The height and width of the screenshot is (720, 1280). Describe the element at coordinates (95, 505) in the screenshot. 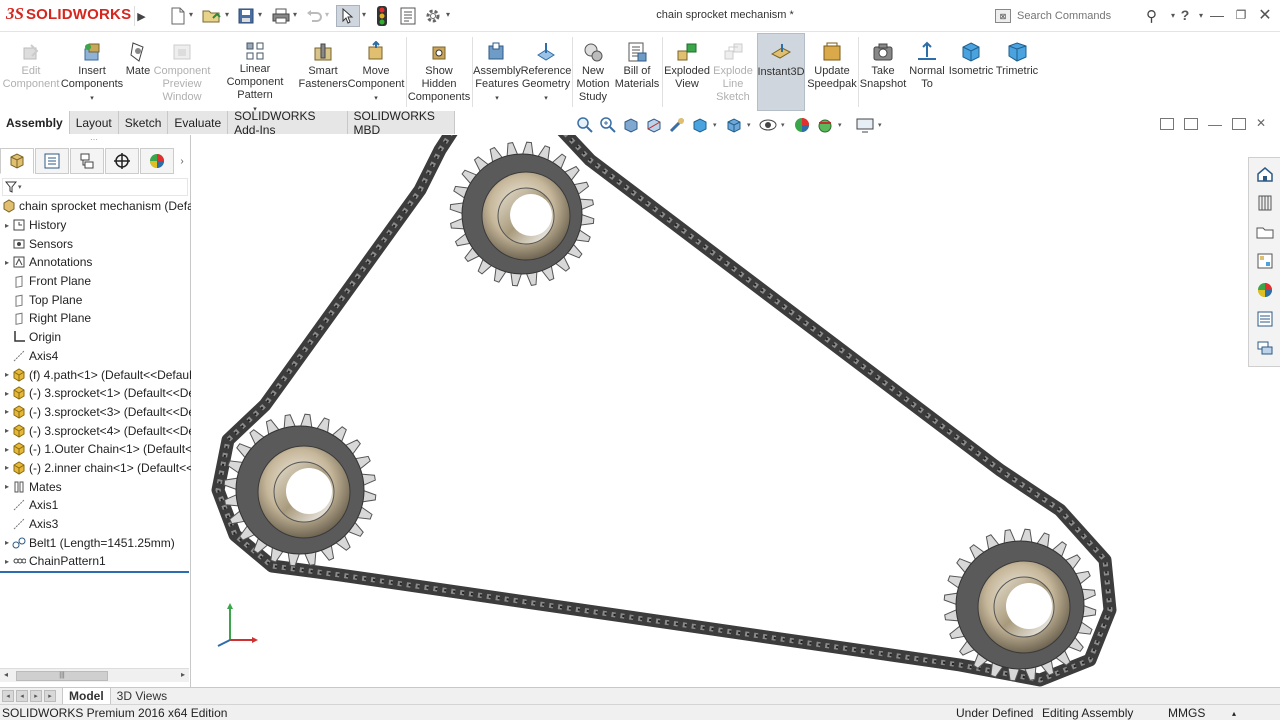

I see `tree-item: Axis1` at that location.